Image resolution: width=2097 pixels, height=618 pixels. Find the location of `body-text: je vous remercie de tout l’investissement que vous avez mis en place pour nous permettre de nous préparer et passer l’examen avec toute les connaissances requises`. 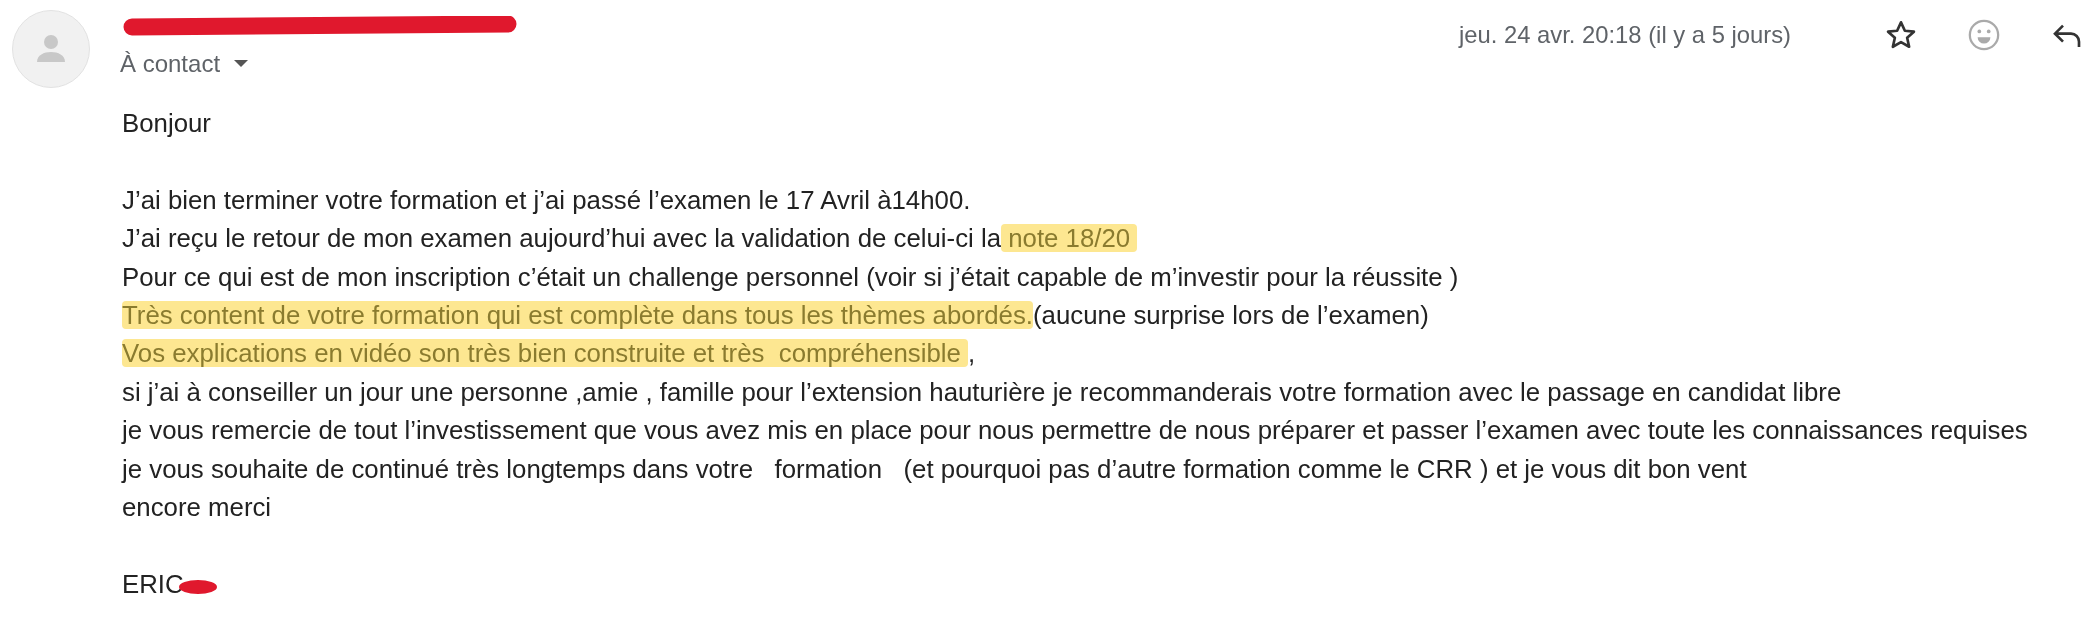

body-text: je vous remercie de tout l’investissement que vous avez mis en place pour nous permettre de nous préparer et passer l’examen avec toute les connaissances requises is located at coordinates (1075, 431).